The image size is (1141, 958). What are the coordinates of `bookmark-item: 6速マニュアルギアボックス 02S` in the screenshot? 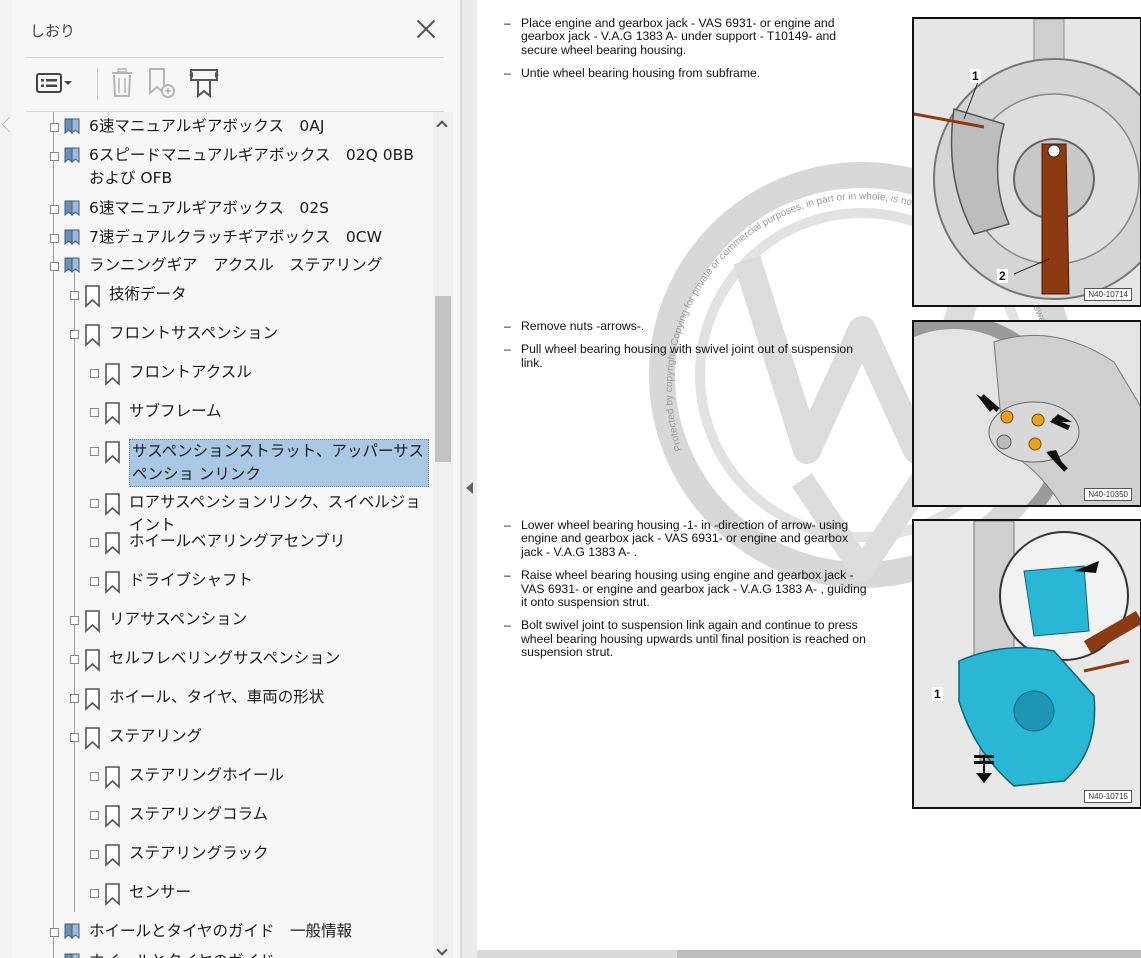 It's located at (241, 209).